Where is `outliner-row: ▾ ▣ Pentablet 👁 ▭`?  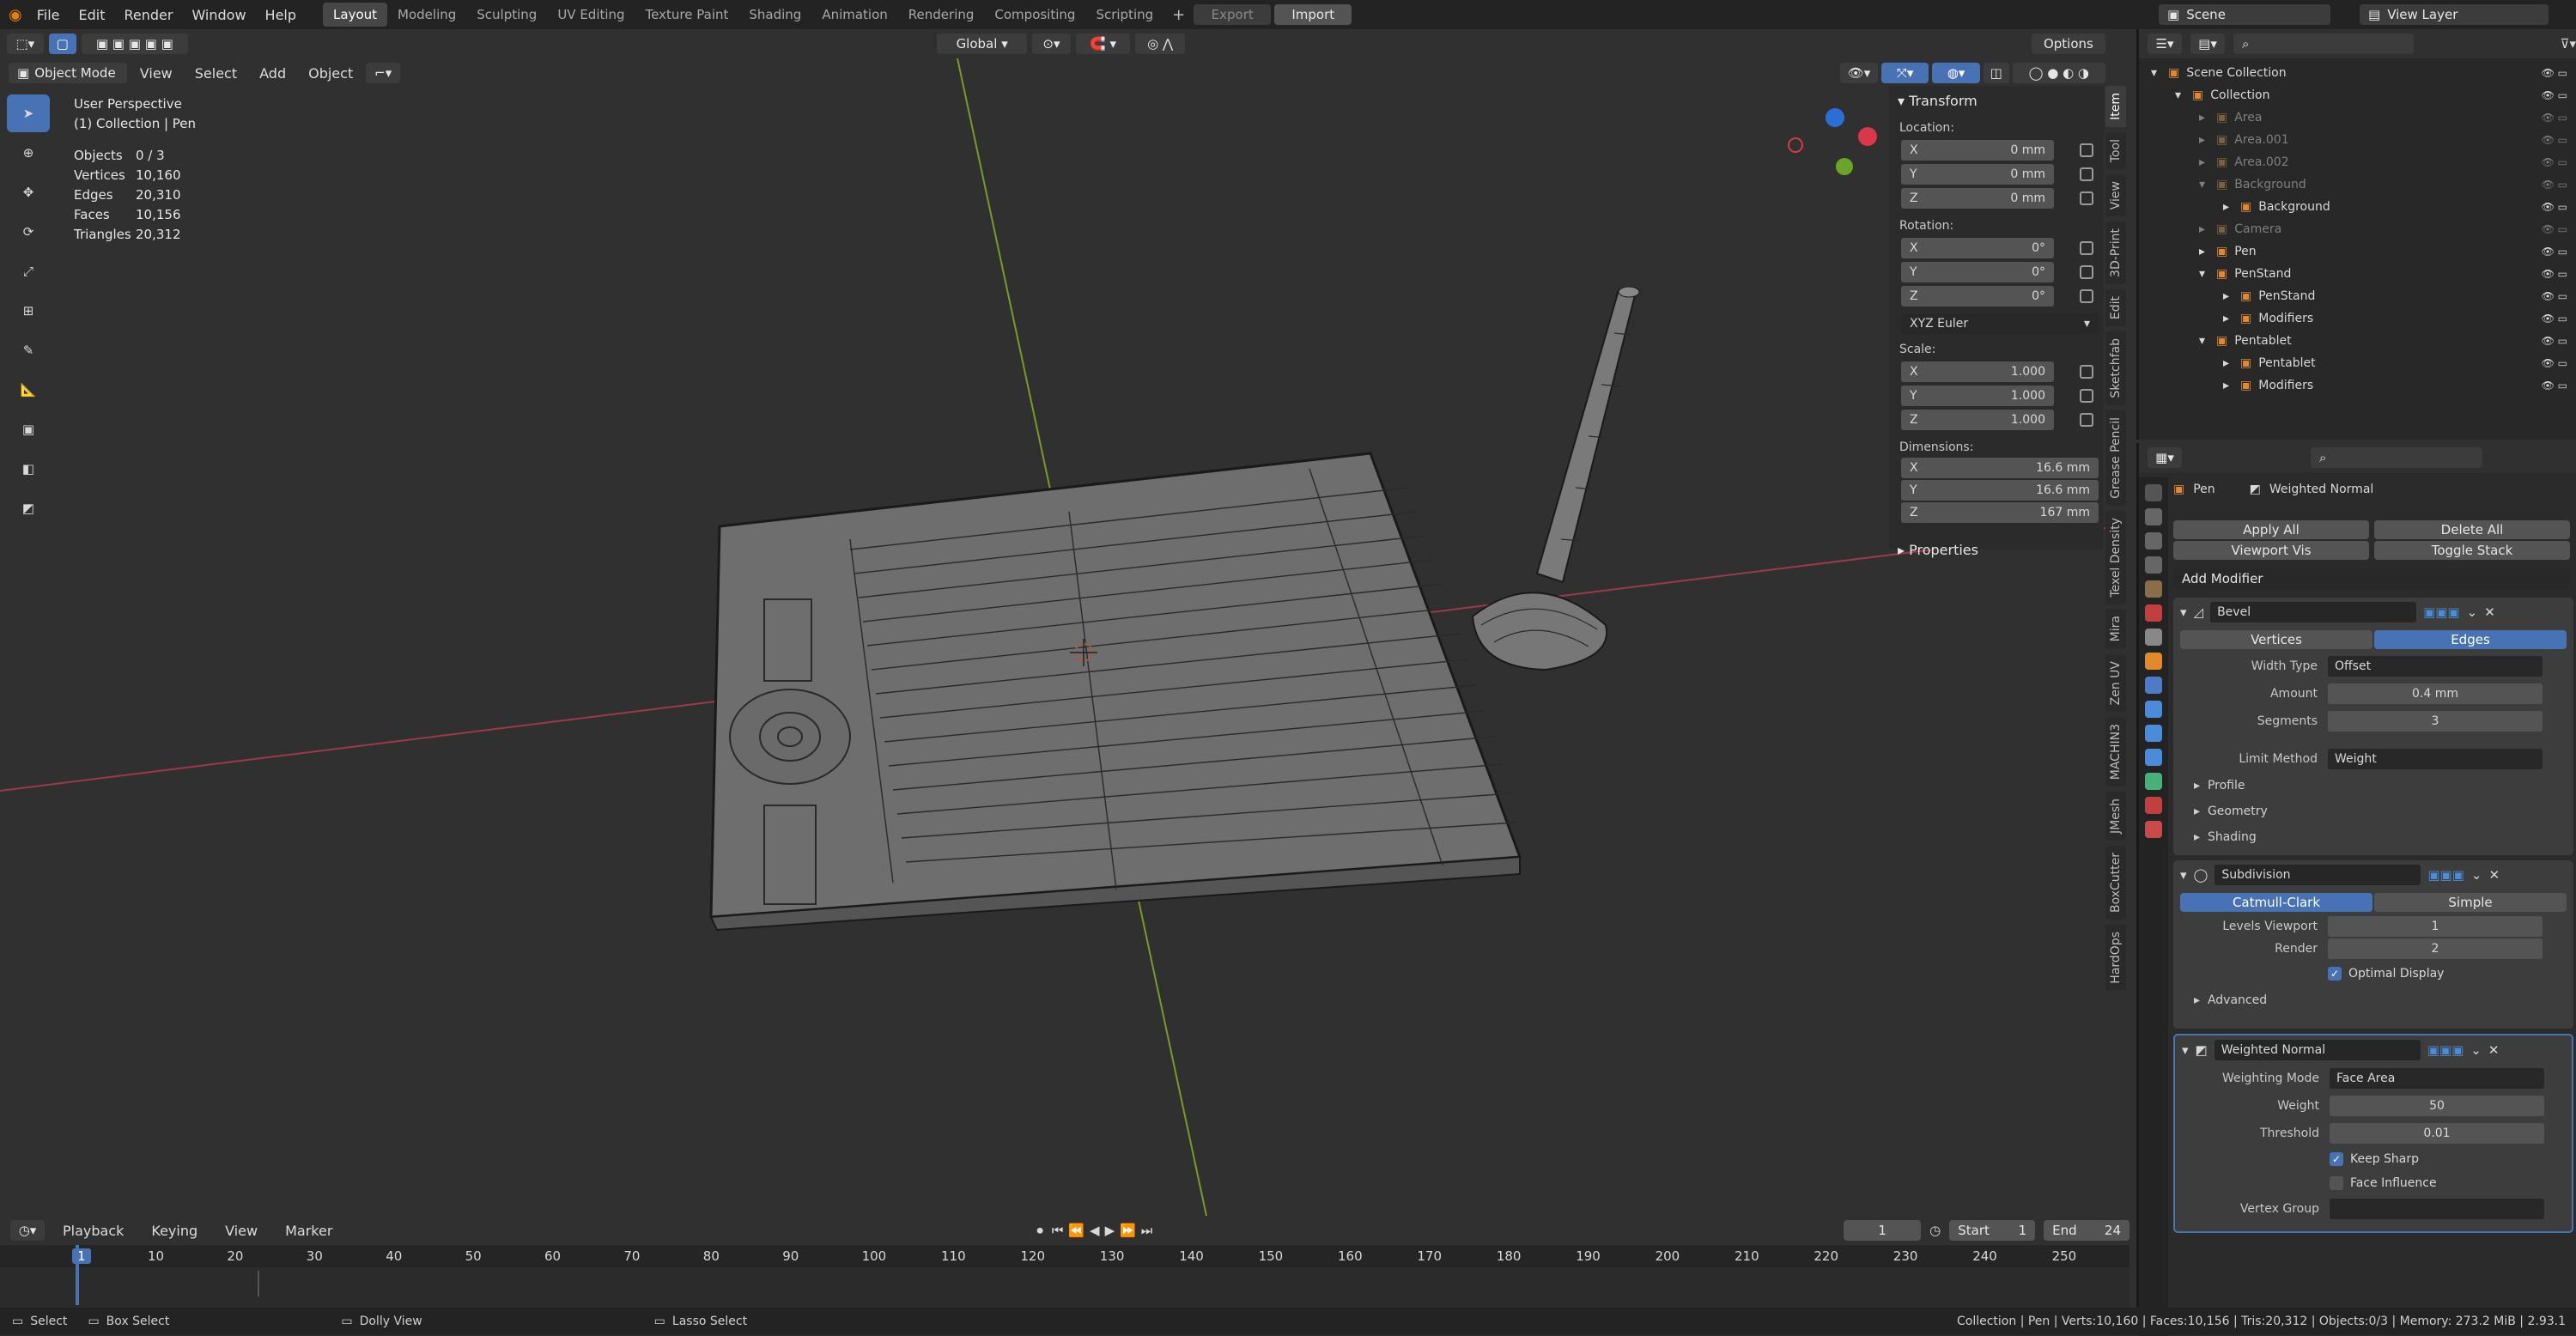
outliner-row: ▾ ▣ Pentablet 👁 ▭ is located at coordinates (2357, 341).